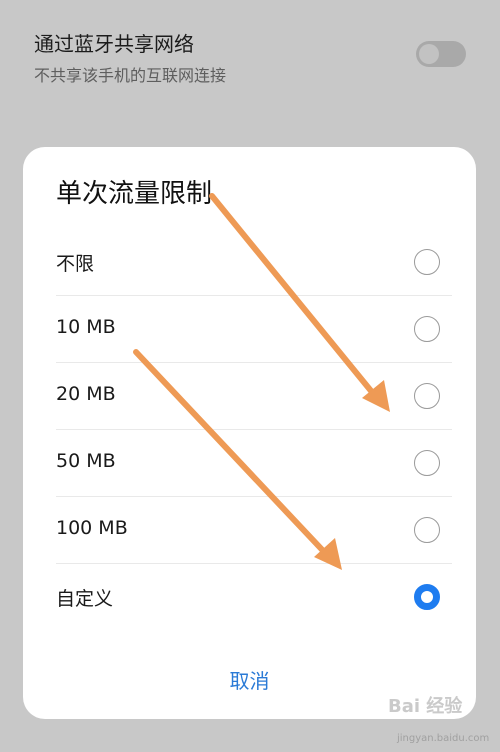 This screenshot has height=752, width=500. Describe the element at coordinates (254, 329) in the screenshot. I see `option-10mb: 10 MB` at that location.